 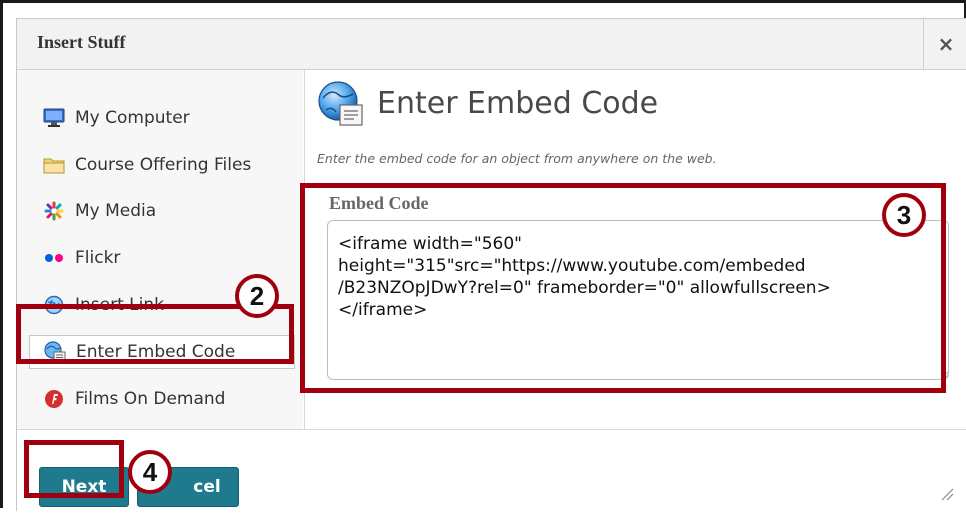 I want to click on sidebar-item-films-on-demand: Films On Demand, so click(x=162, y=399).